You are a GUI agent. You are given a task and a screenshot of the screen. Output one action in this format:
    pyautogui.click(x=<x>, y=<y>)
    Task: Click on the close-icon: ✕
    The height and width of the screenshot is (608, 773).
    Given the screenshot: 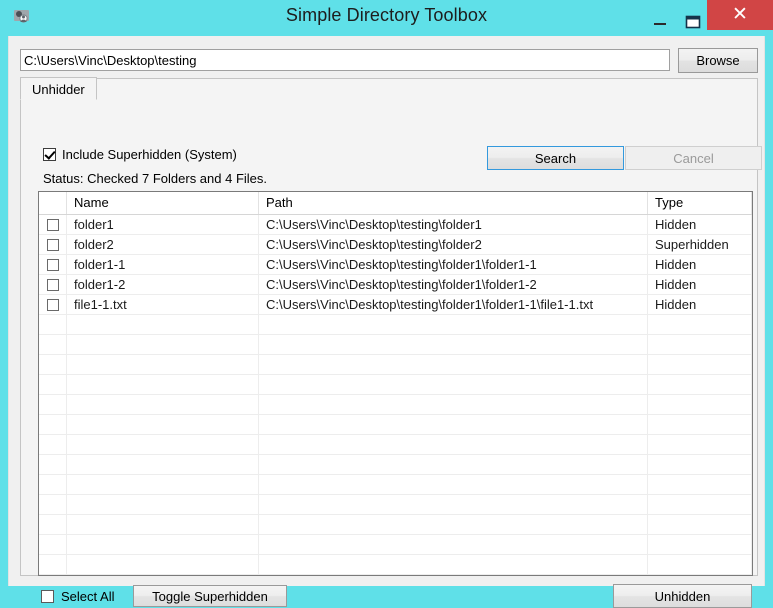 What is the action you would take?
    pyautogui.click(x=740, y=14)
    